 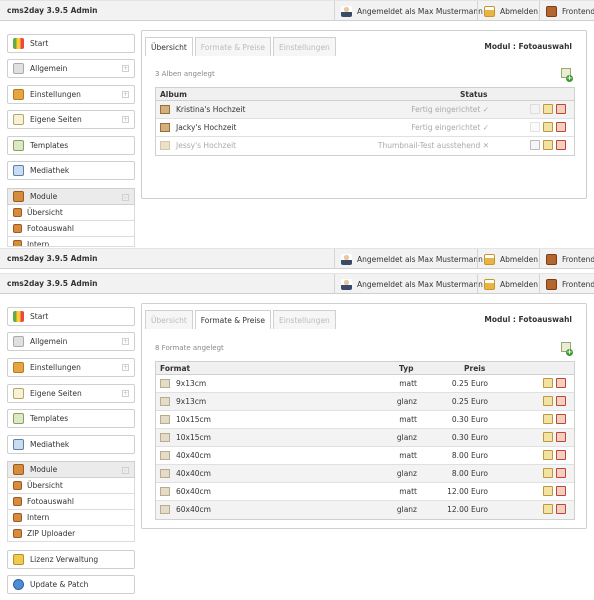 I want to click on format-name: 10x15cm, so click(x=193, y=419).